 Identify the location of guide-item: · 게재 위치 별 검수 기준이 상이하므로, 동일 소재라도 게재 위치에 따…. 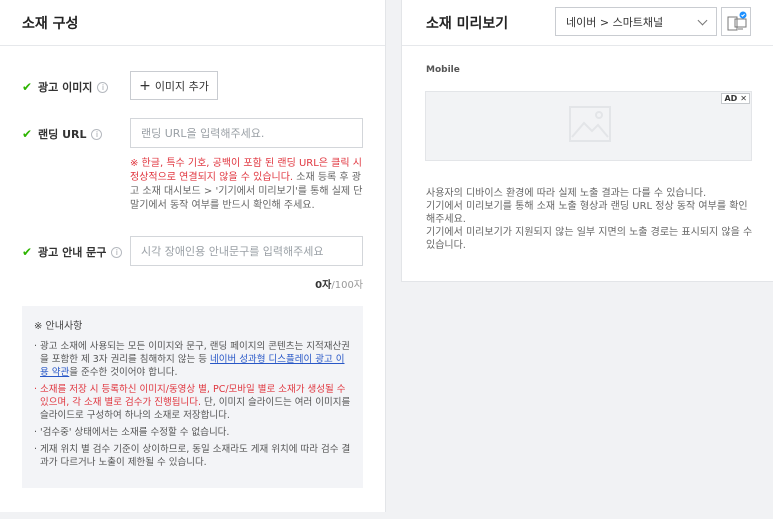
(192, 456).